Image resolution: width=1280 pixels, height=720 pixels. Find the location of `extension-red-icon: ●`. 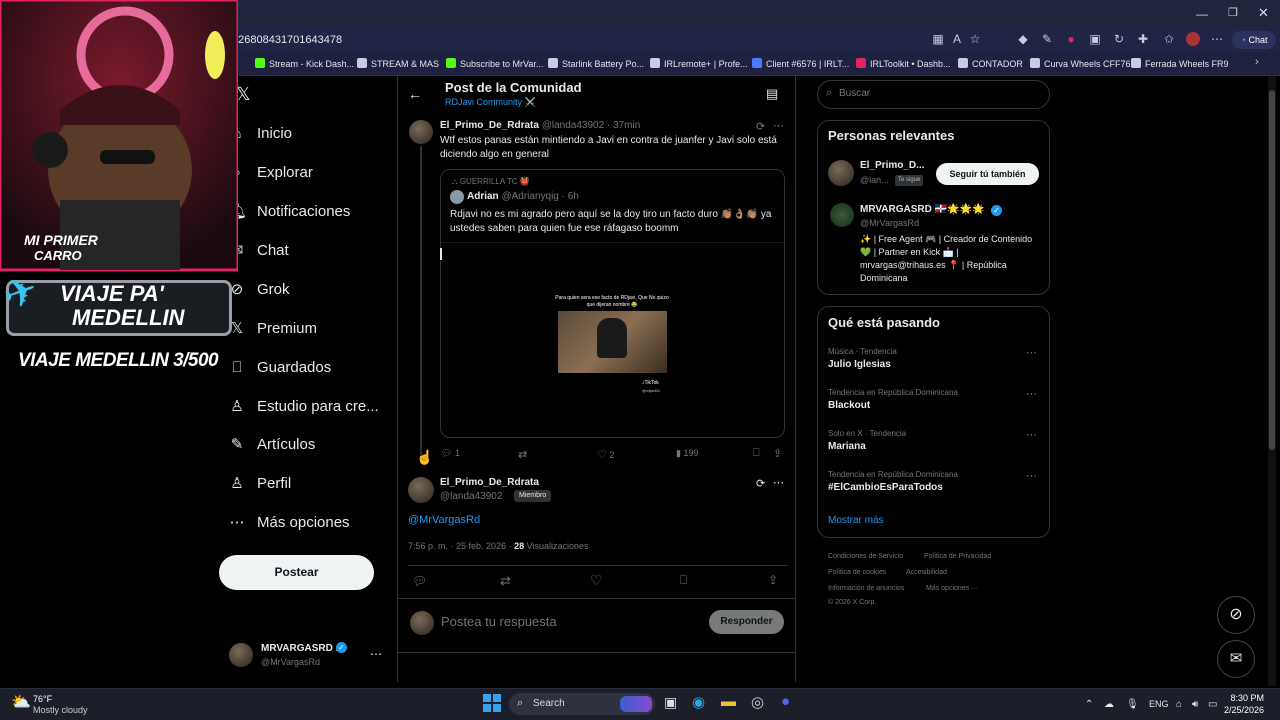

extension-red-icon: ● is located at coordinates (1071, 39).